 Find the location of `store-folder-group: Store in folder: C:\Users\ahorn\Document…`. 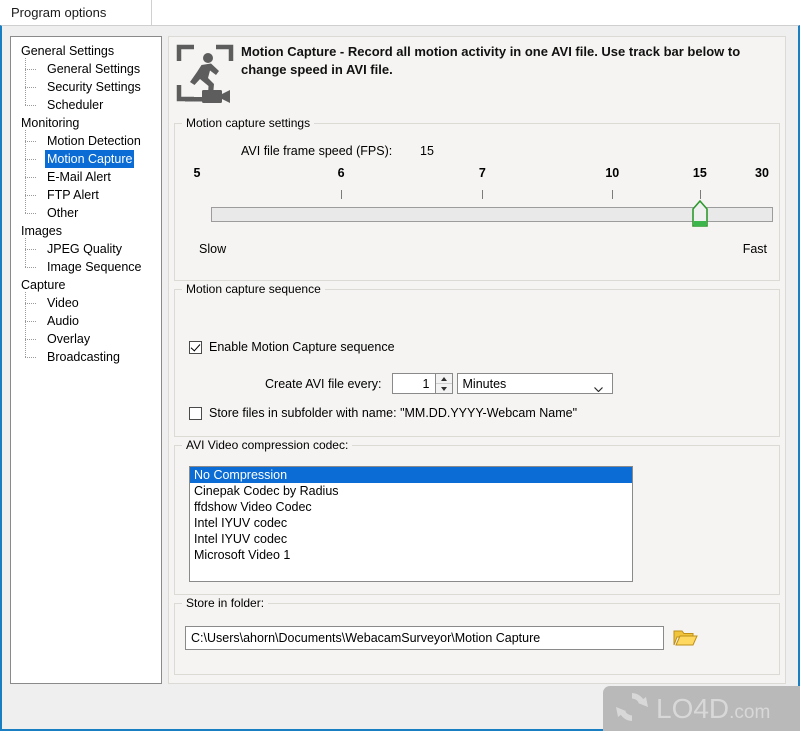

store-folder-group: Store in folder: C:\Users\ahorn\Document… is located at coordinates (477, 635).